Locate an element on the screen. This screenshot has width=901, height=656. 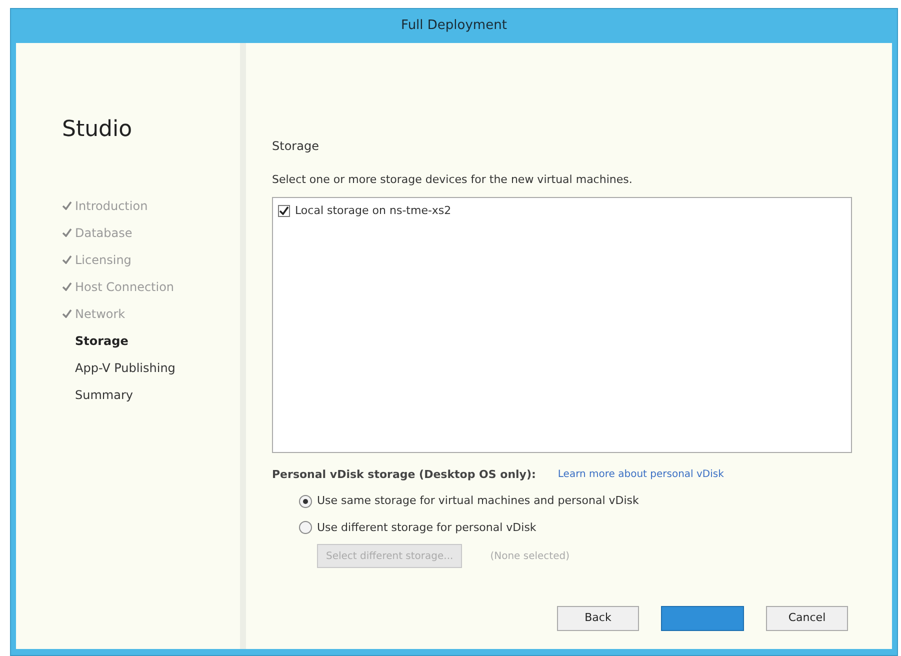
storage-label: Local storage on ns-tme-xs2 is located at coordinates (373, 210).